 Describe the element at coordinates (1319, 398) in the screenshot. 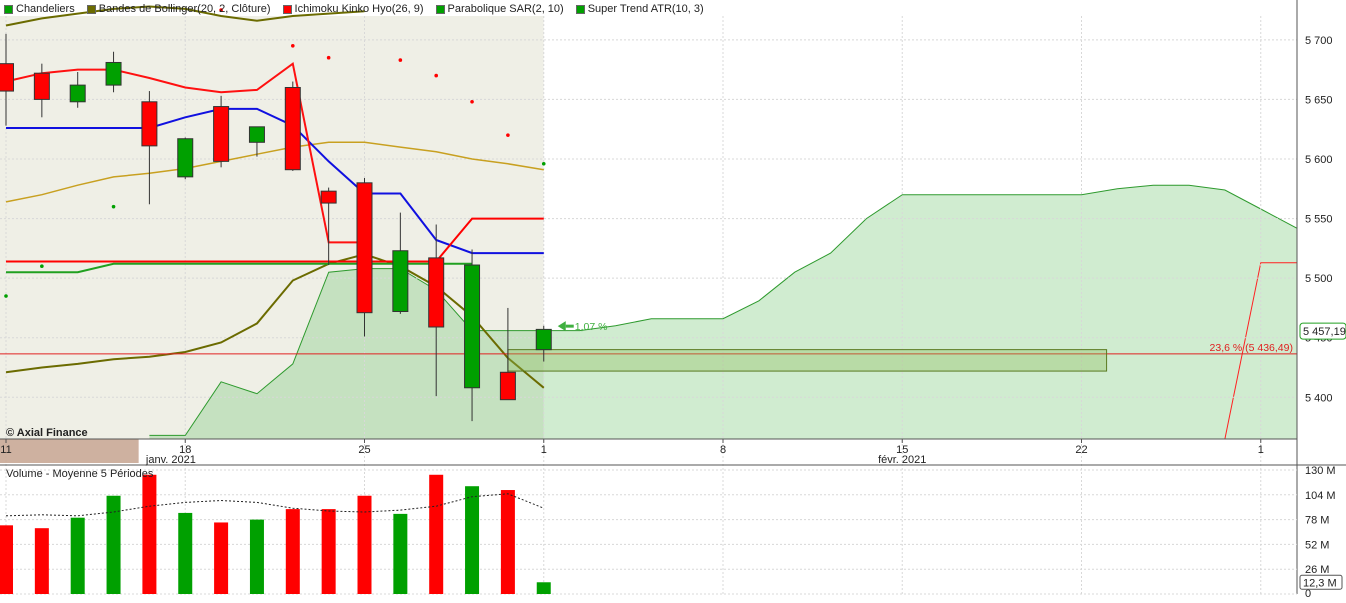

I see `price-tick-label: 5 400` at that location.